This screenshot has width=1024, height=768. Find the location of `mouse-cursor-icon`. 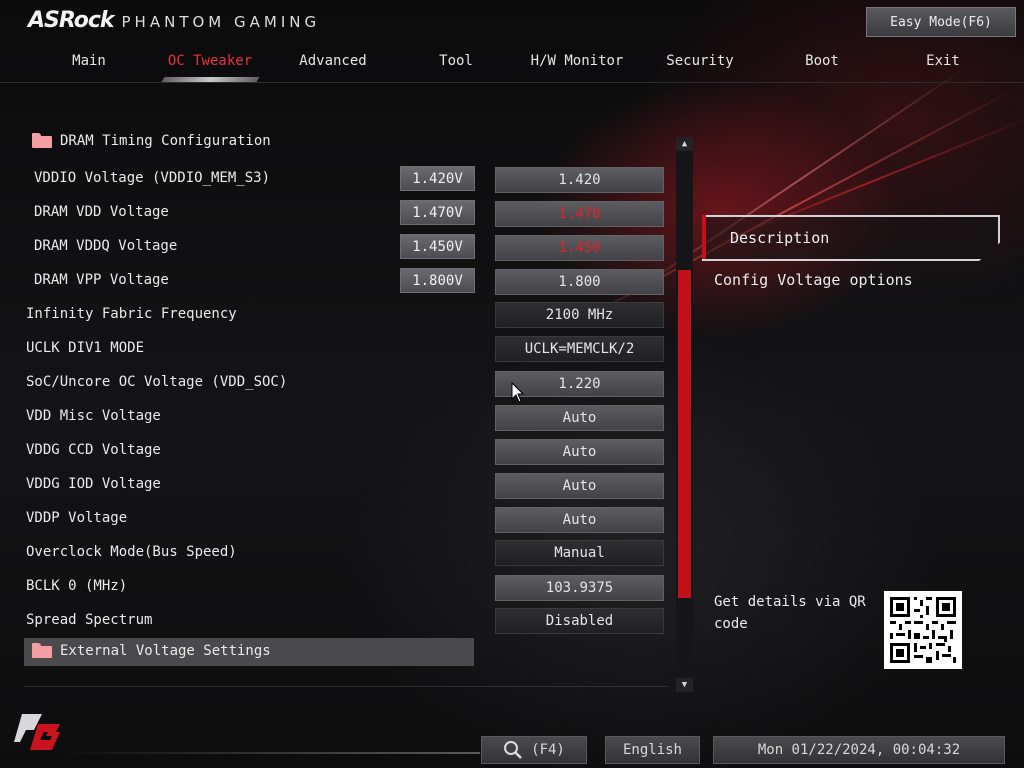

mouse-cursor-icon is located at coordinates (518, 392).